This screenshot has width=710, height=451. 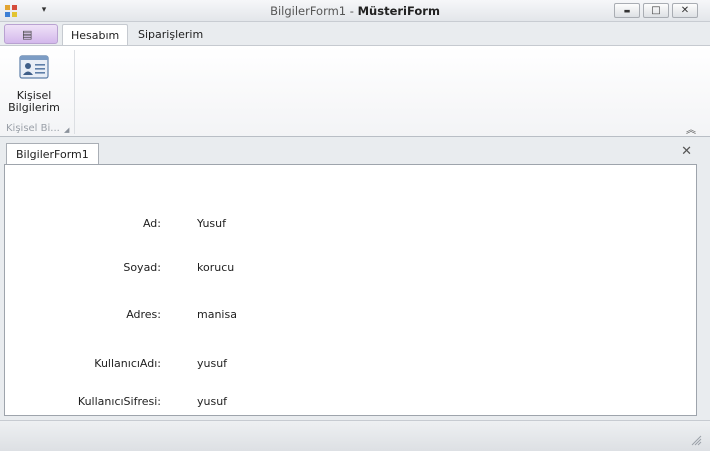 I want to click on ad-value: Yusuf, so click(x=212, y=223).